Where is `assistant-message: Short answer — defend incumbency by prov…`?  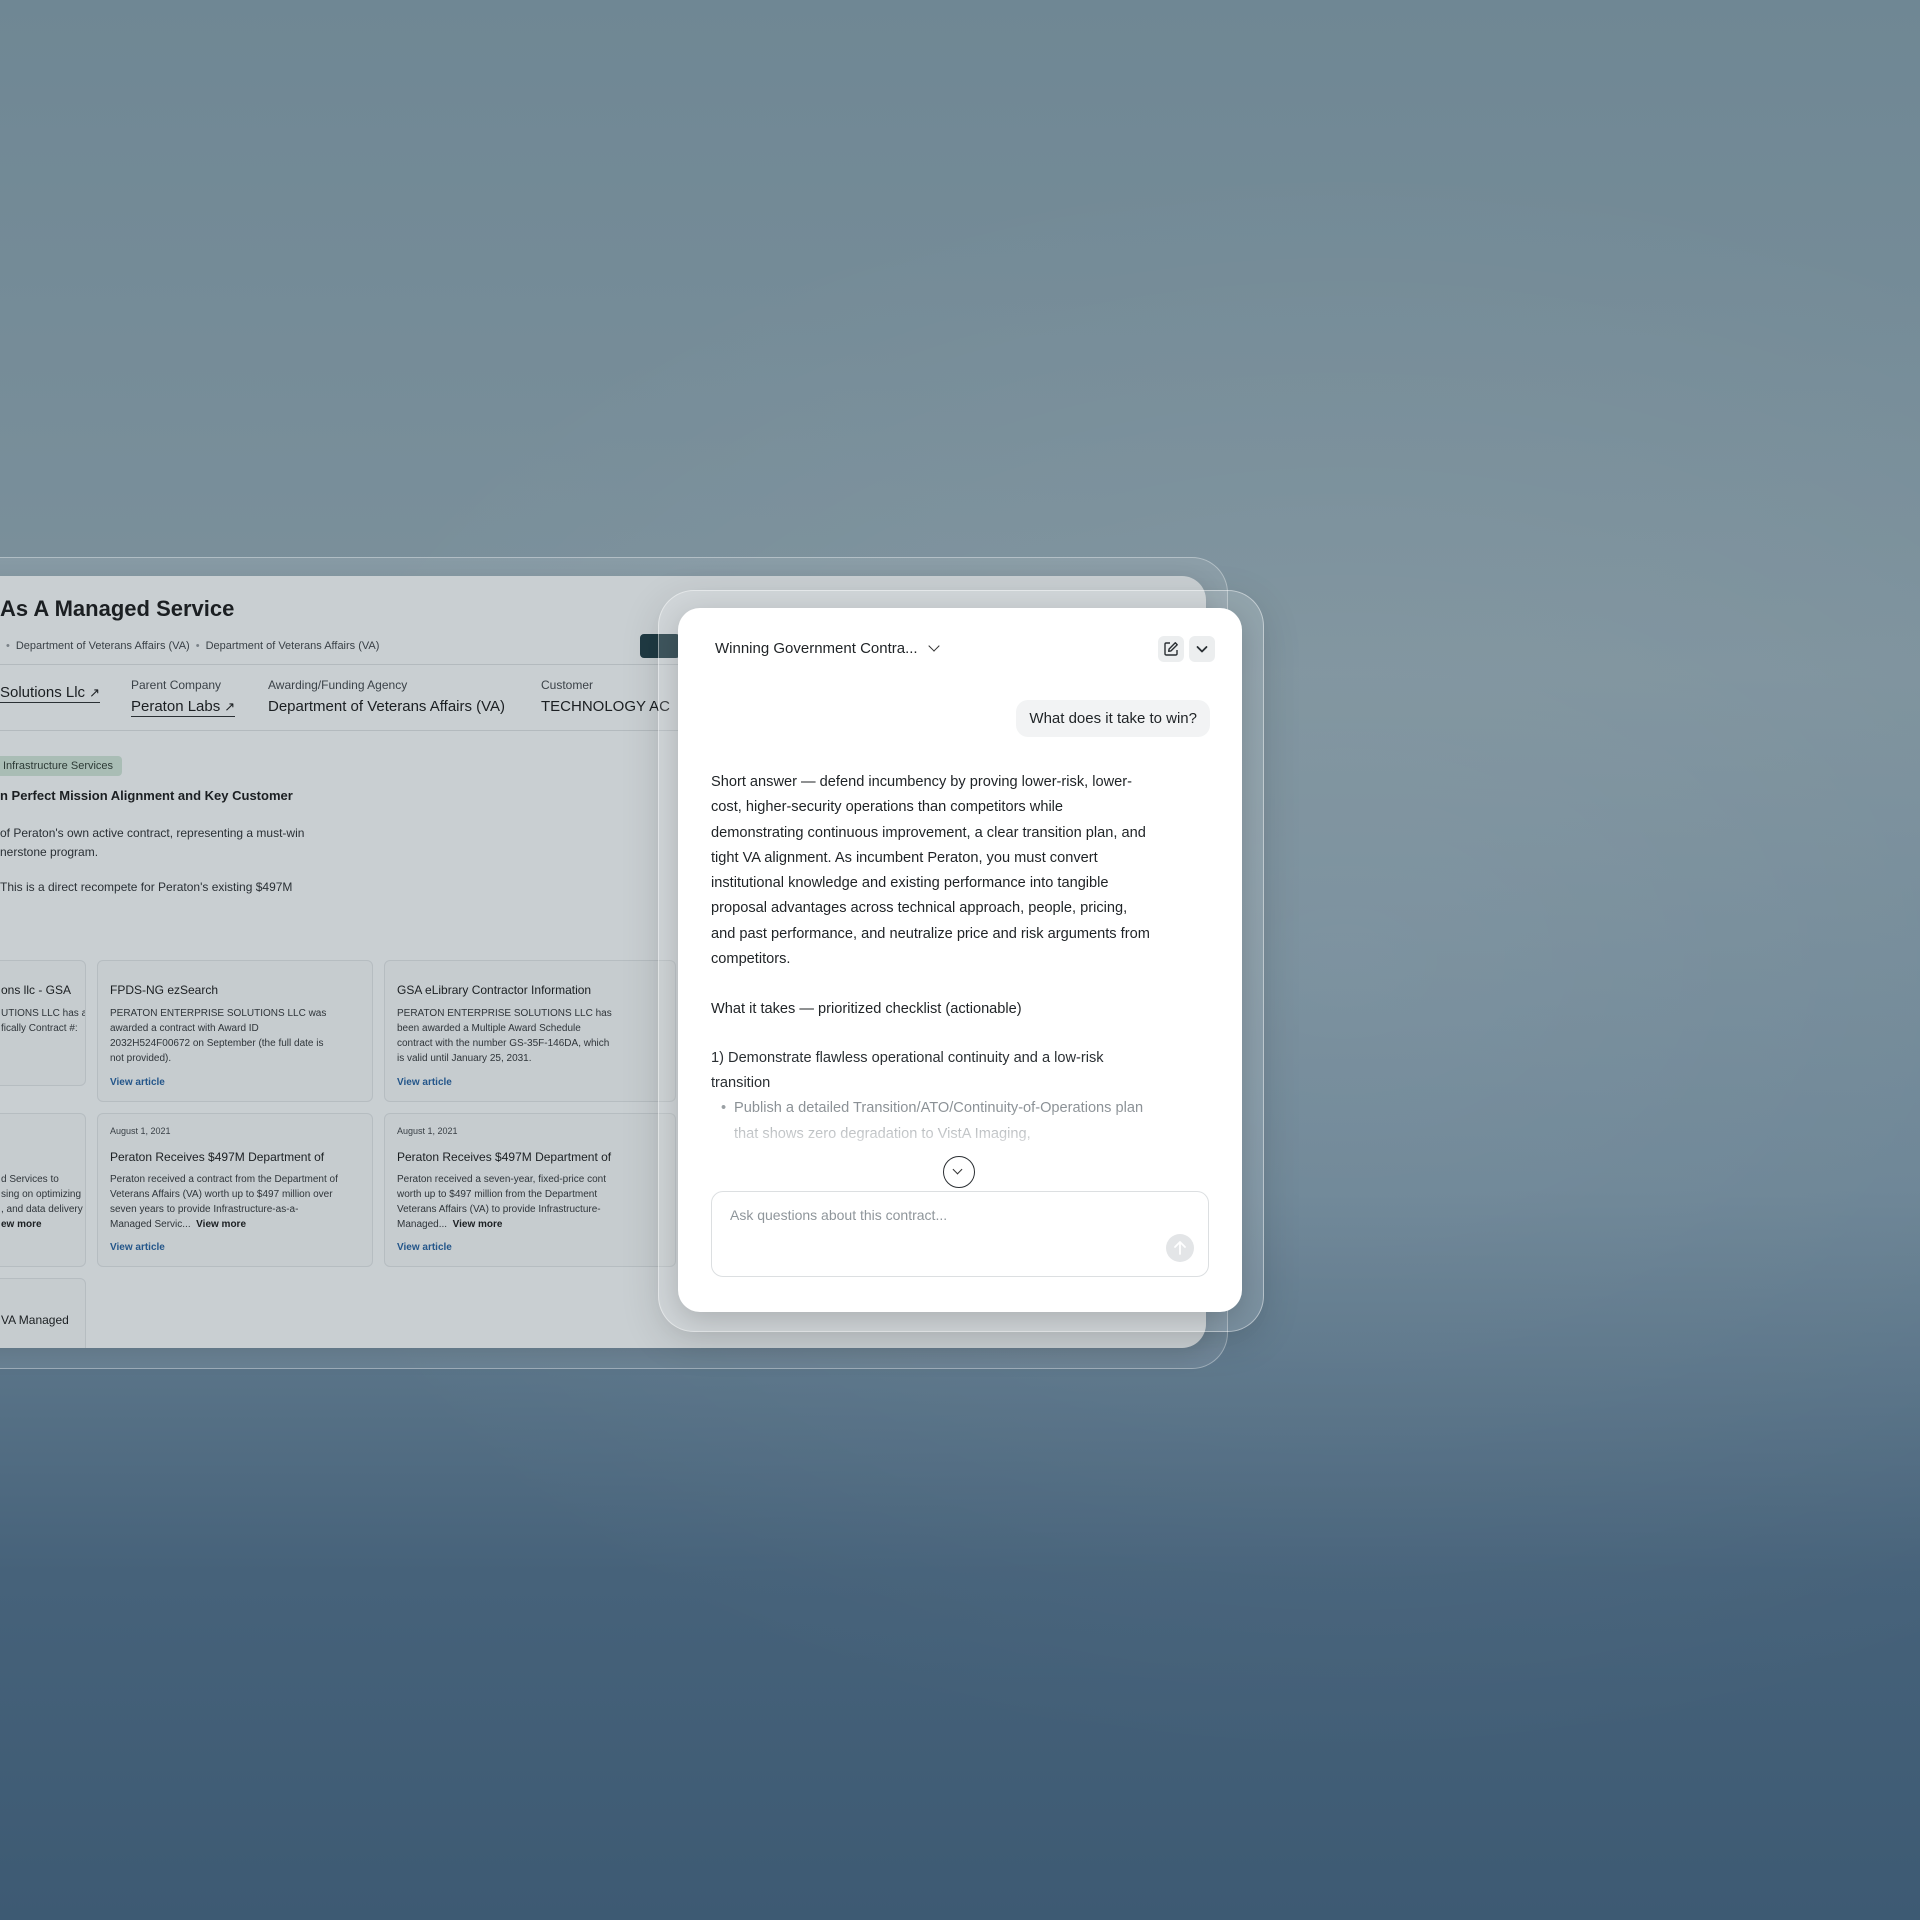
assistant-message: Short answer — defend incumbency by prov… is located at coordinates (931, 958).